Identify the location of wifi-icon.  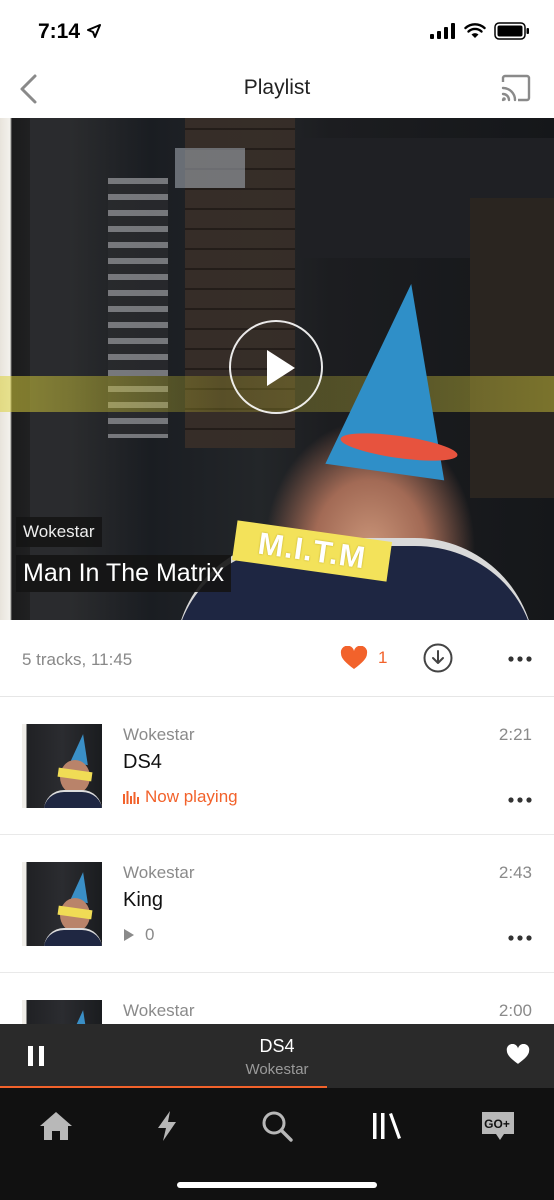
(475, 30).